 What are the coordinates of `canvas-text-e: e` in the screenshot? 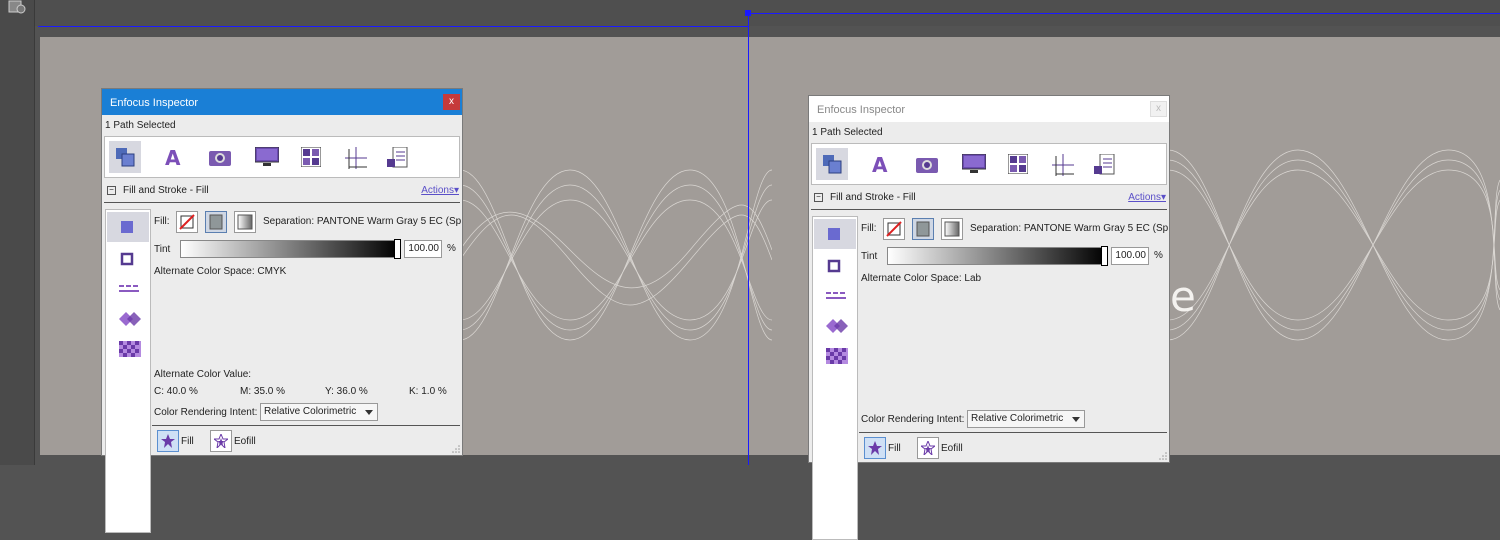 It's located at (1183, 296).